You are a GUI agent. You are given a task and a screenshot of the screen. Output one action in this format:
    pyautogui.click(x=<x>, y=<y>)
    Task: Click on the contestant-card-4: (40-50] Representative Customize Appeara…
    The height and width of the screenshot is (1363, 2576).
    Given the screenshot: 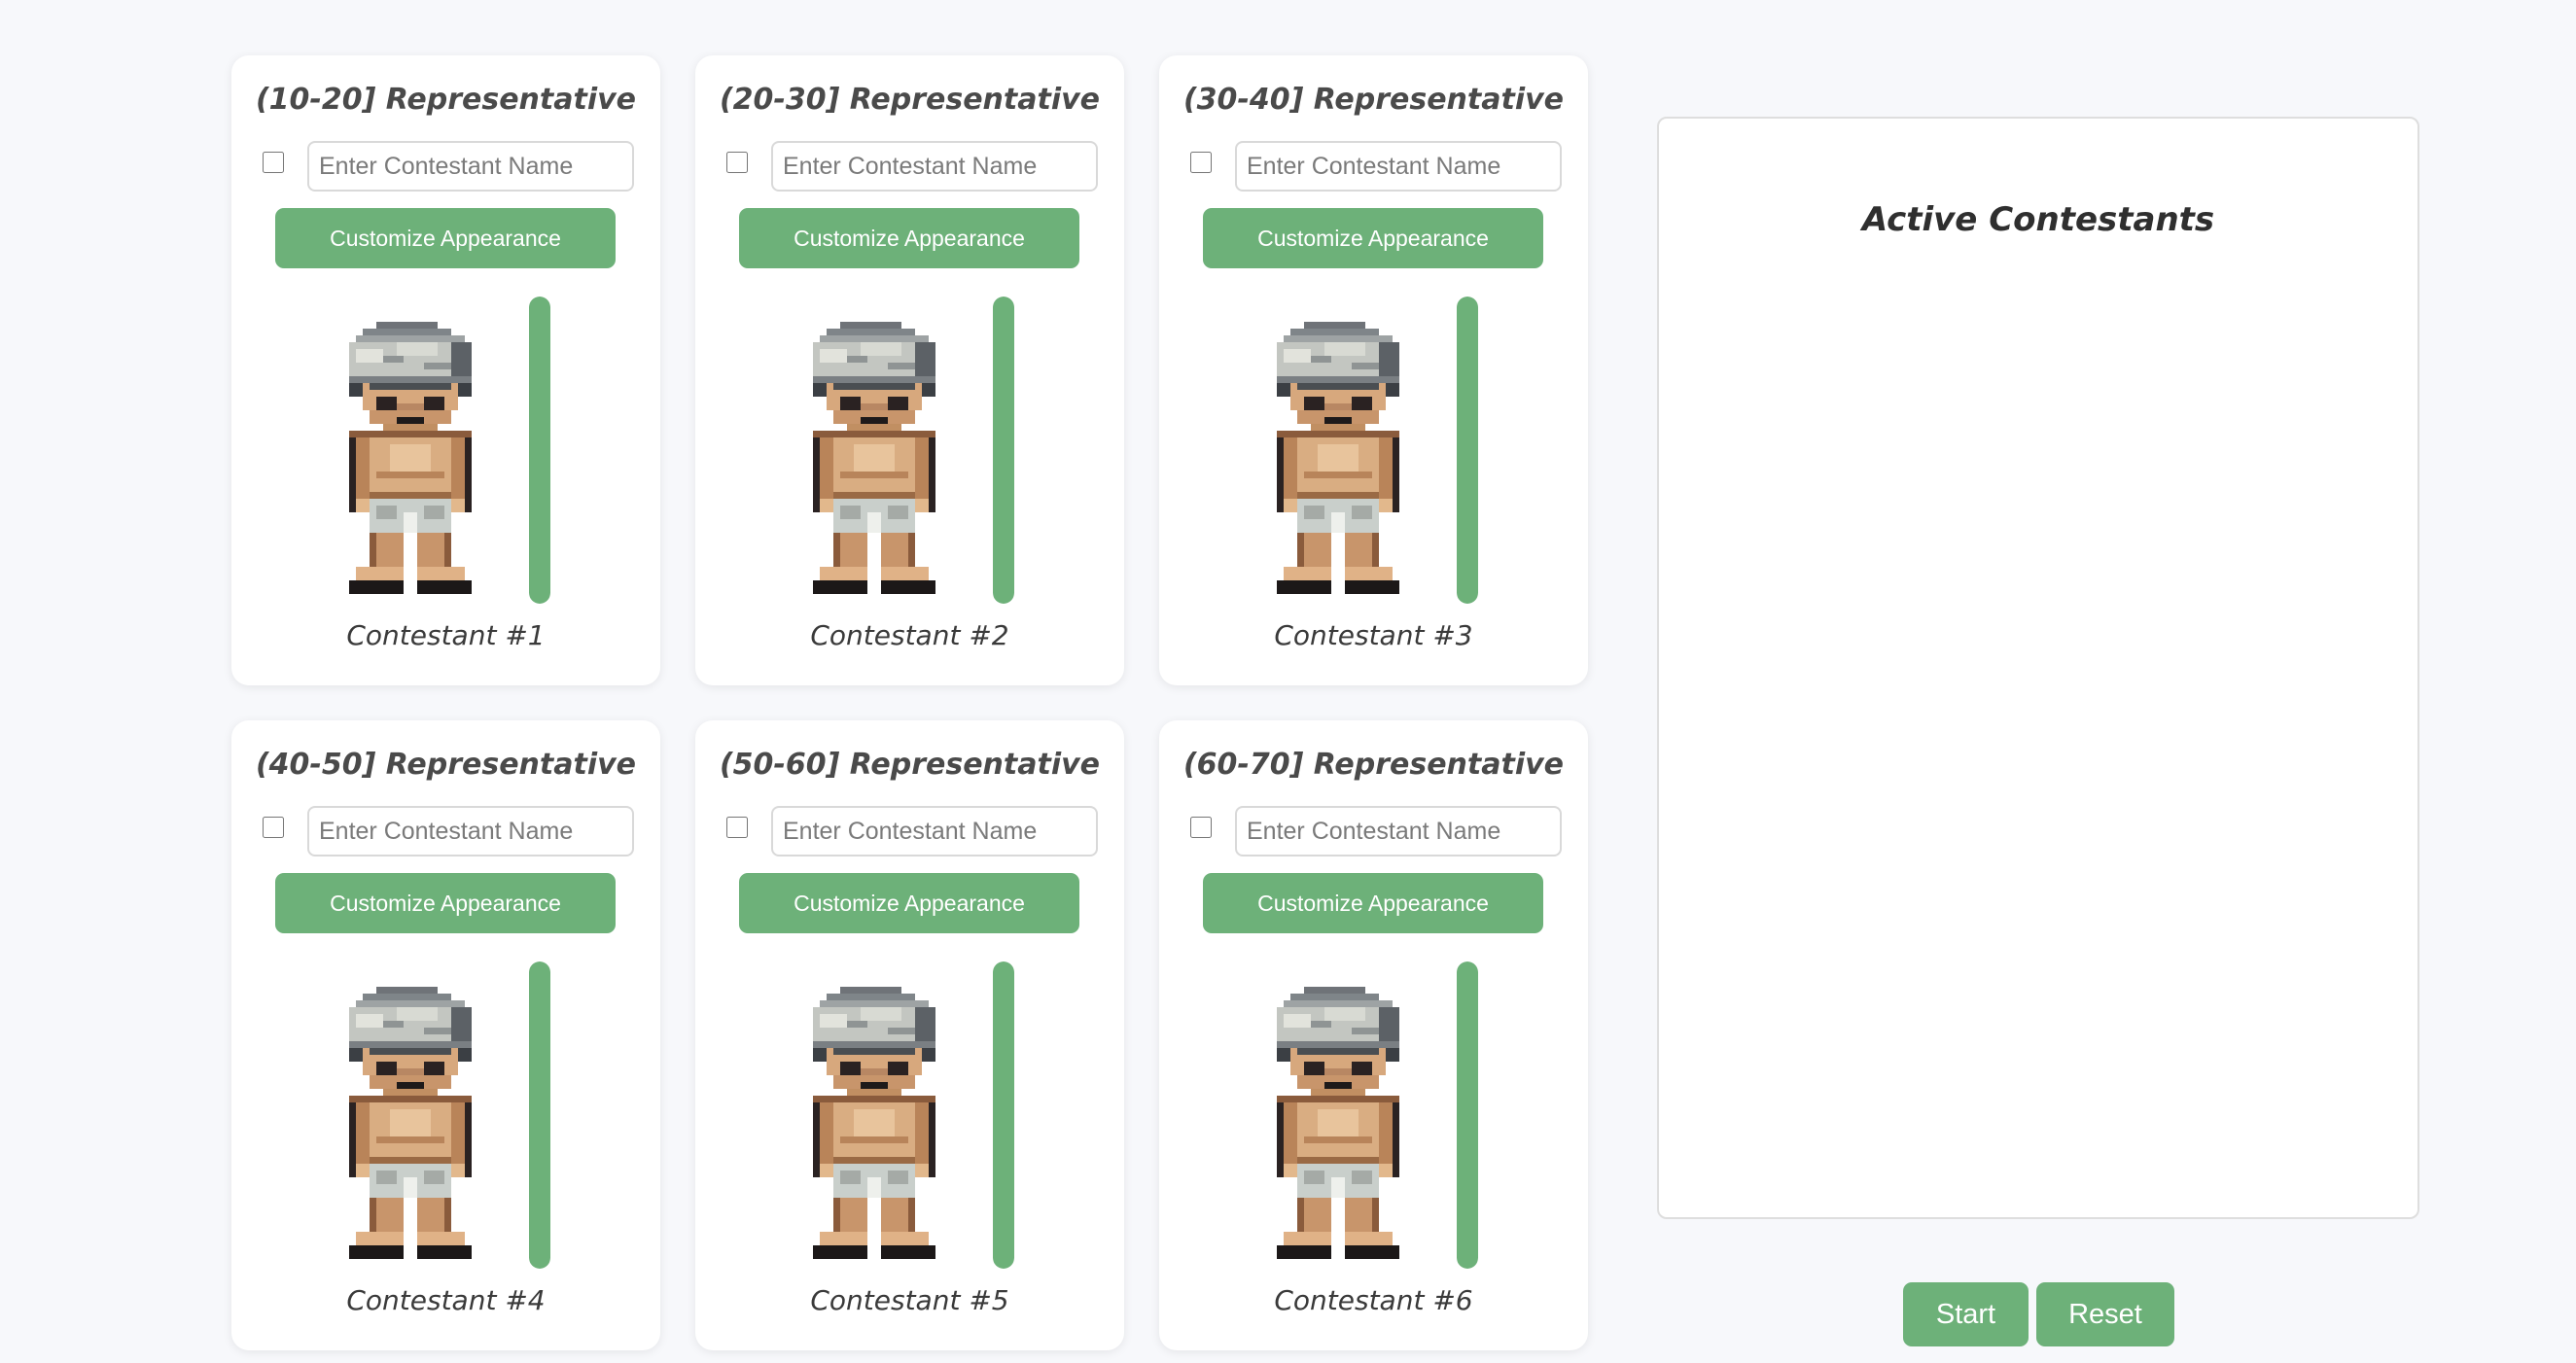 What is the action you would take?
    pyautogui.click(x=445, y=1035)
    